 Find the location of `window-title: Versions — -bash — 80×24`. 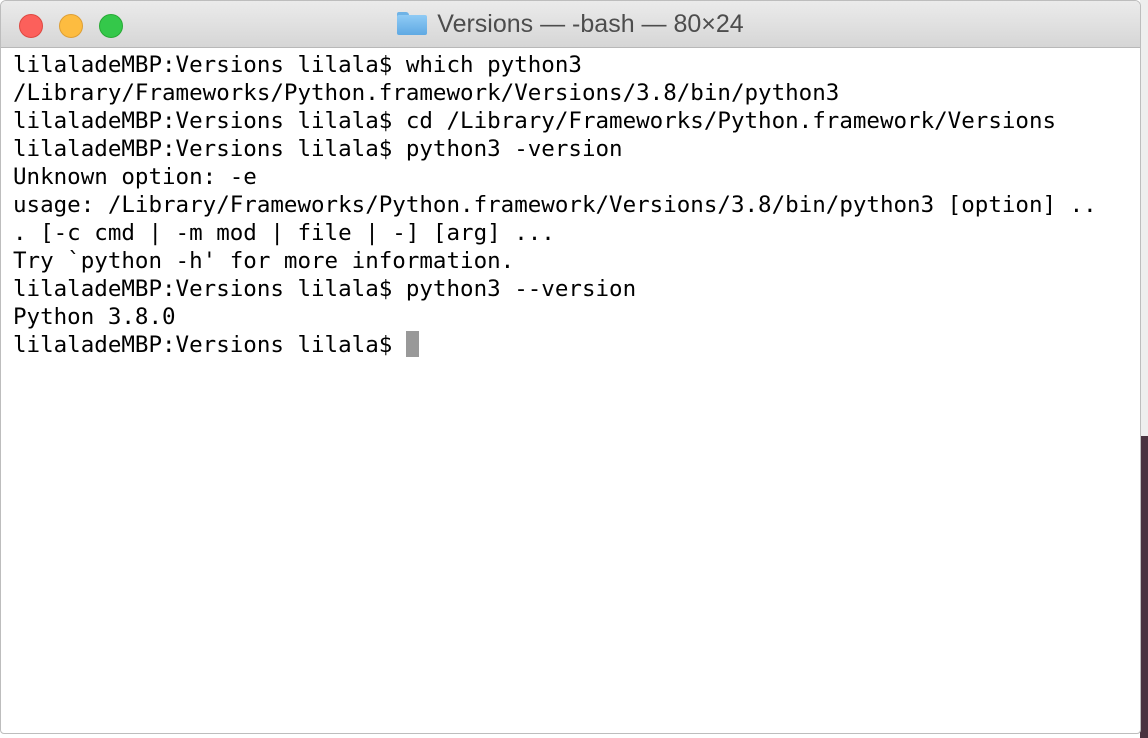

window-title: Versions — -bash — 80×24 is located at coordinates (590, 24).